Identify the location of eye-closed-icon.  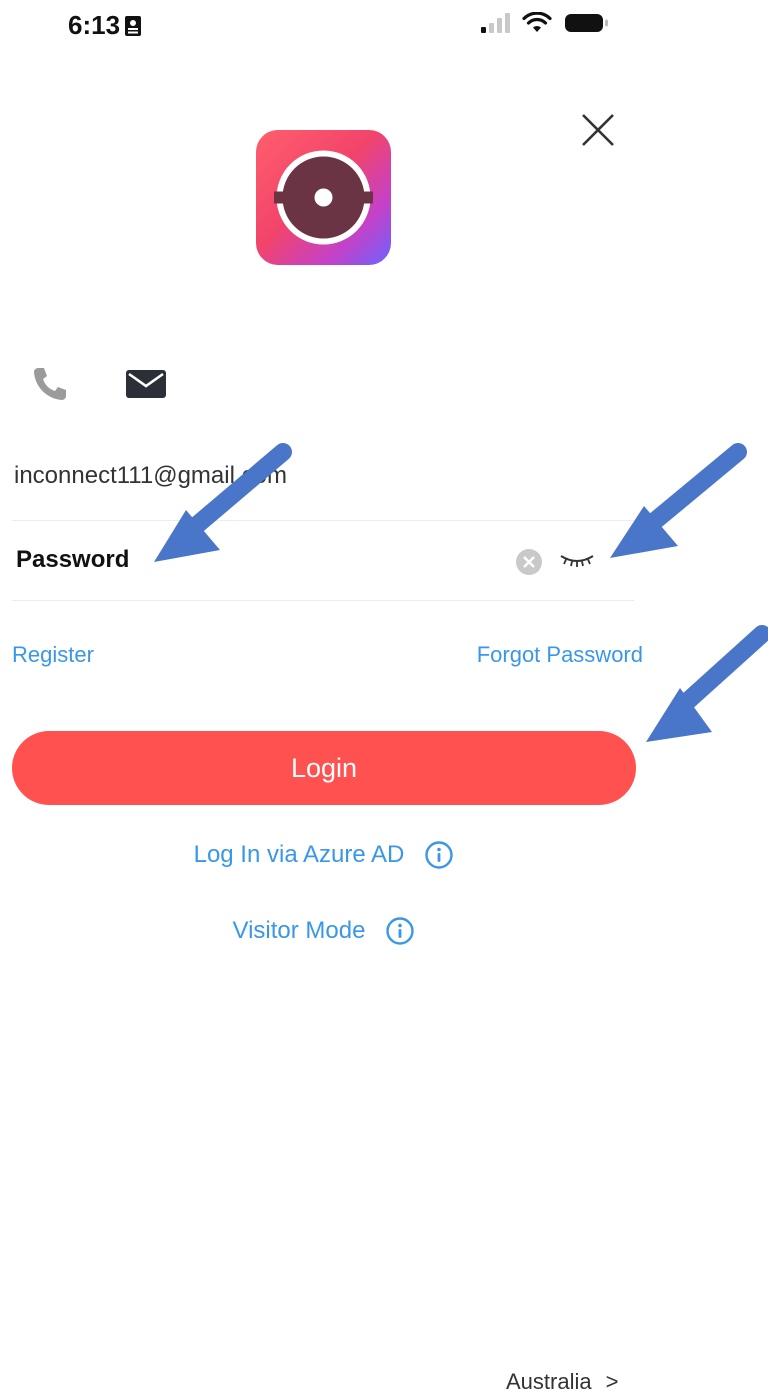
(577, 560).